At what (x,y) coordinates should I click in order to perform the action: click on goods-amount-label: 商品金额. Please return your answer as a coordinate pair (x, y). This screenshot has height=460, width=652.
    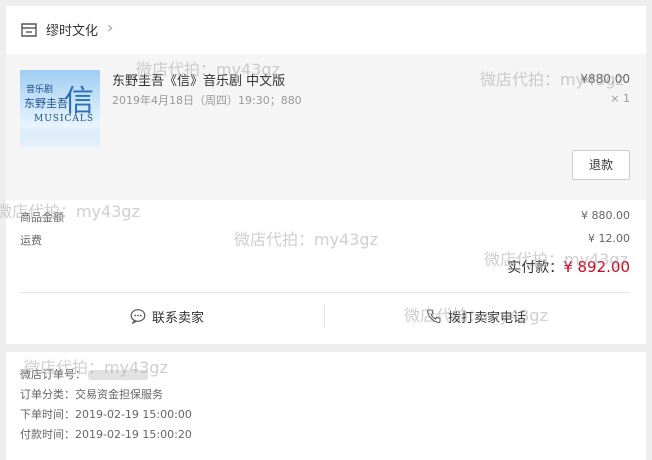
    Looking at the image, I should click on (42, 217).